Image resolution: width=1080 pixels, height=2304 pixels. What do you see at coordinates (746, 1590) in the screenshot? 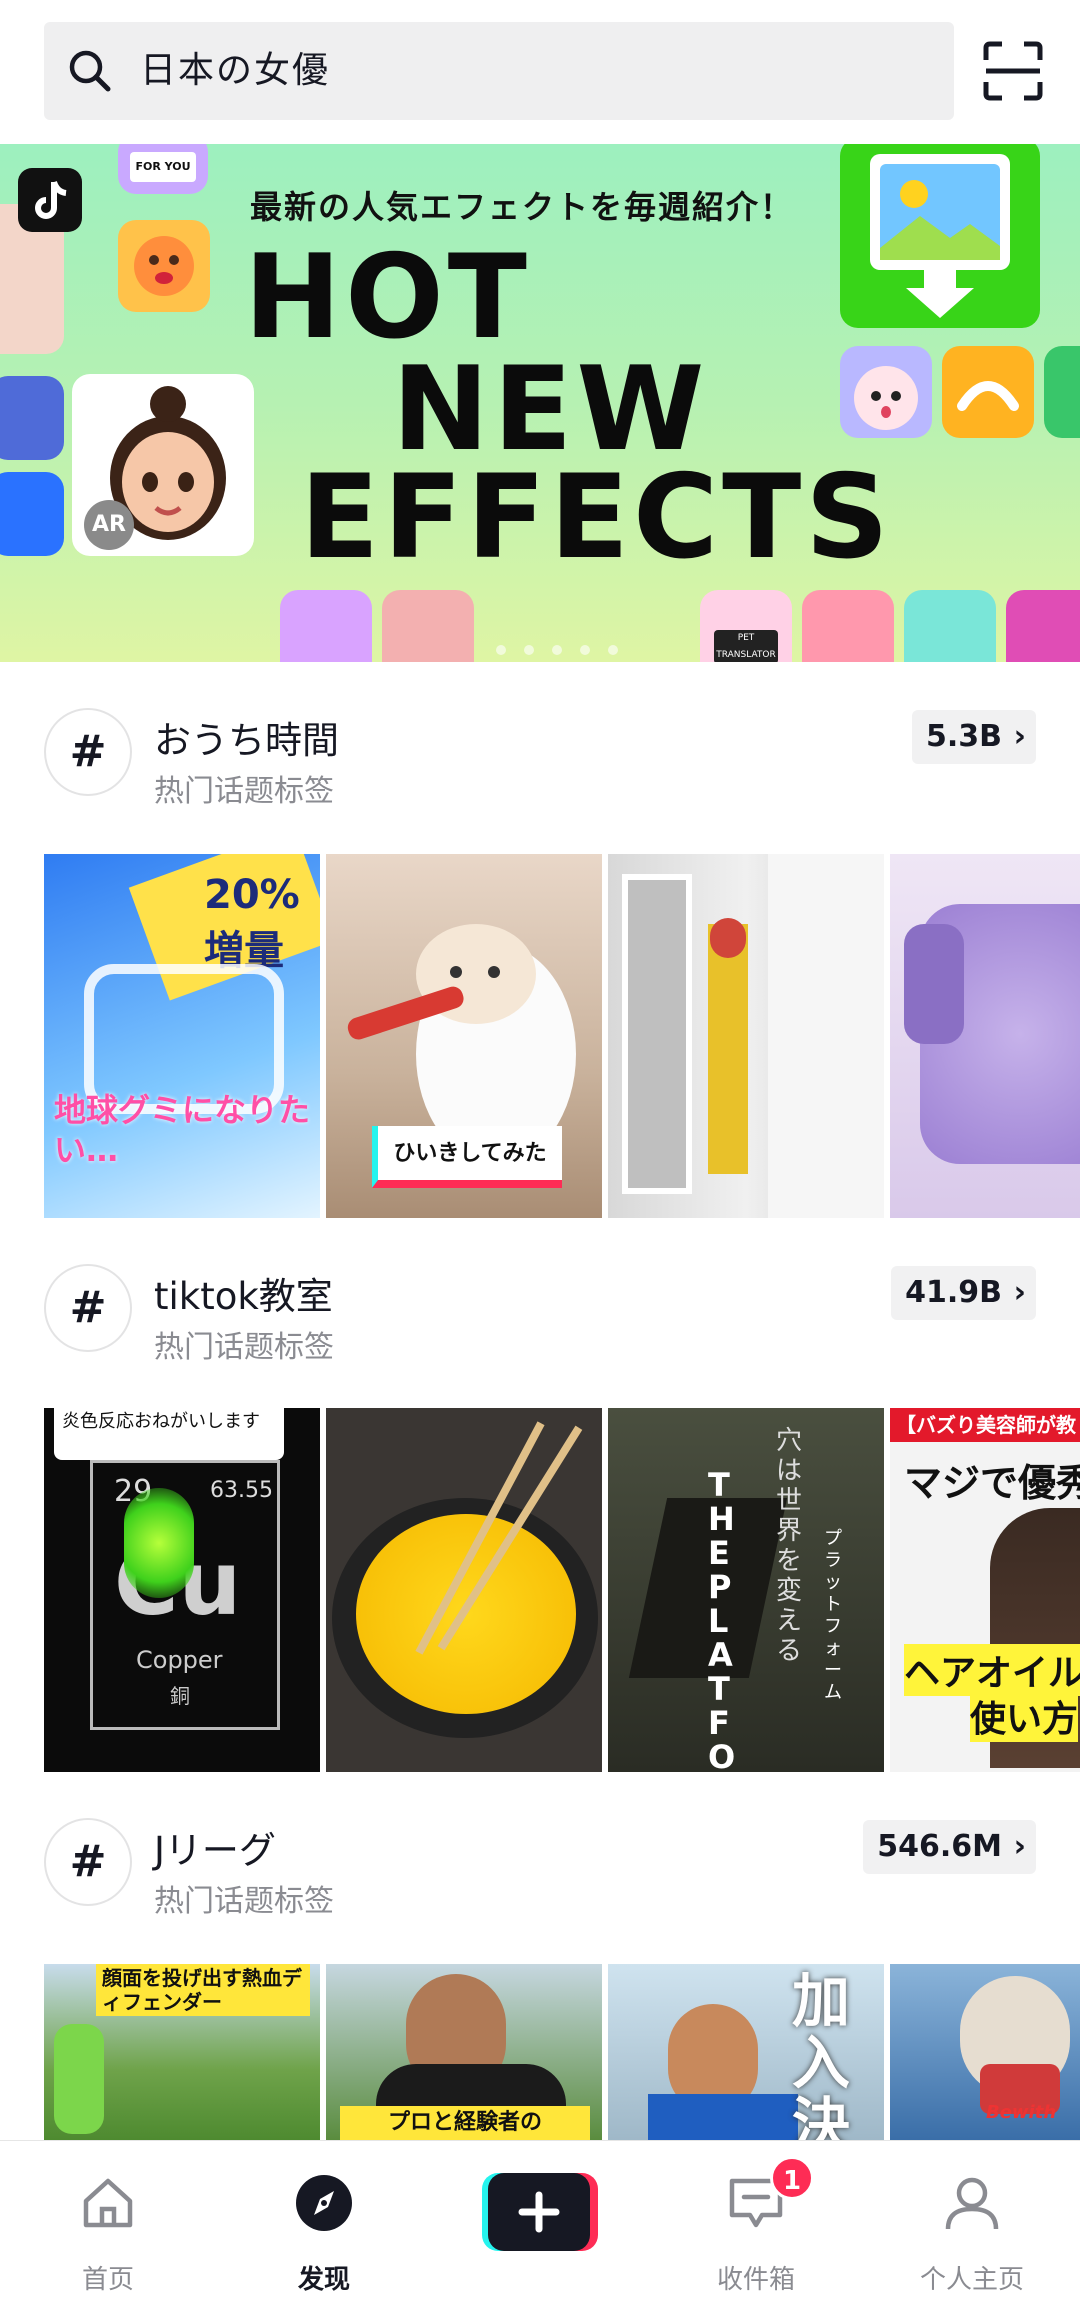
I see `video-thumbnail: 穴は世界を変える THE PLATFORM プラットフォーム` at bounding box center [746, 1590].